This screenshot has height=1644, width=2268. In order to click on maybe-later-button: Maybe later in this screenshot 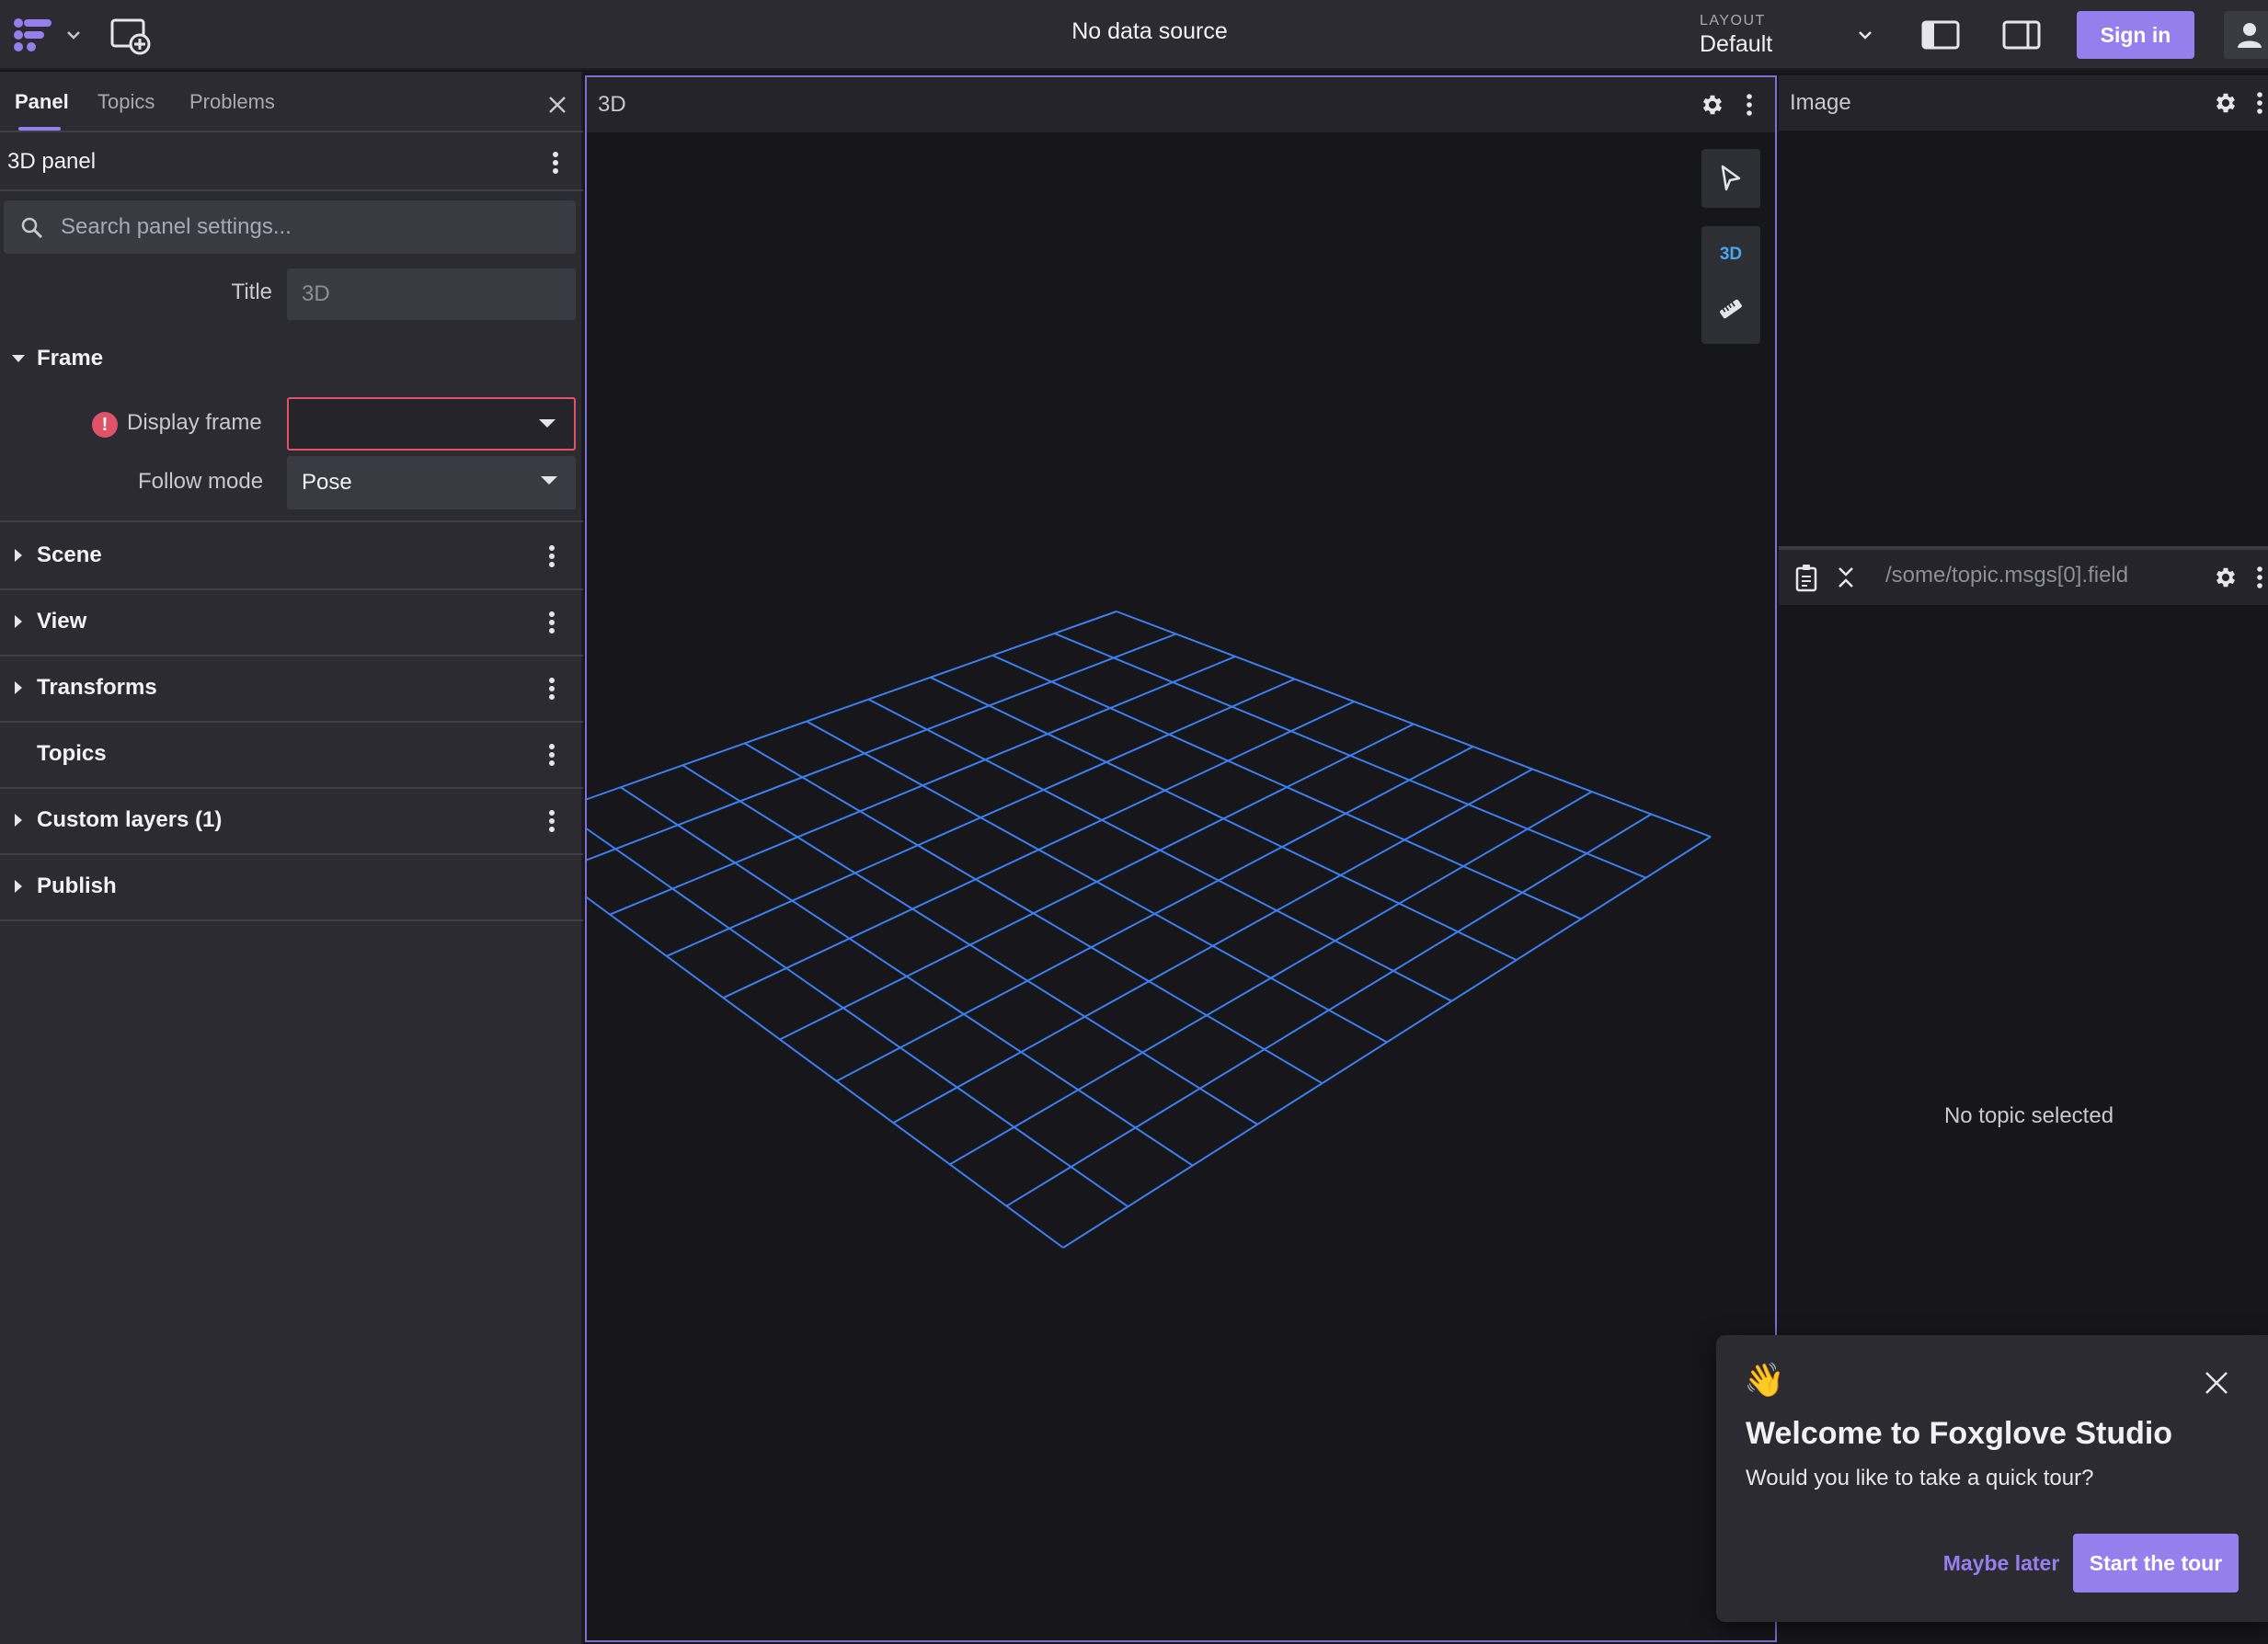, I will do `click(2001, 1563)`.